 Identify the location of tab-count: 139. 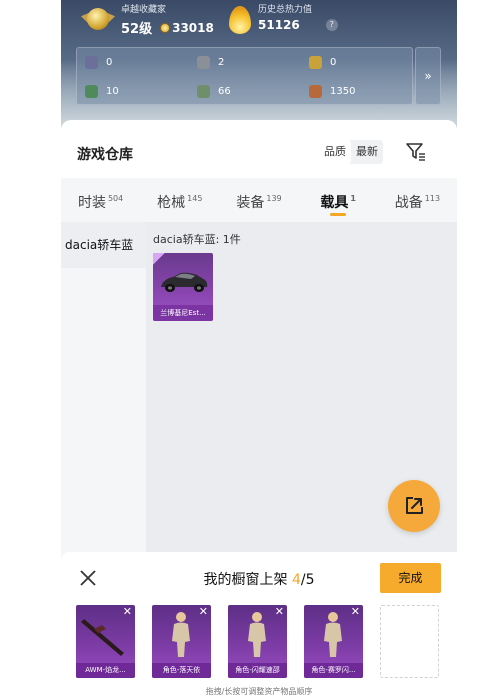
(274, 198).